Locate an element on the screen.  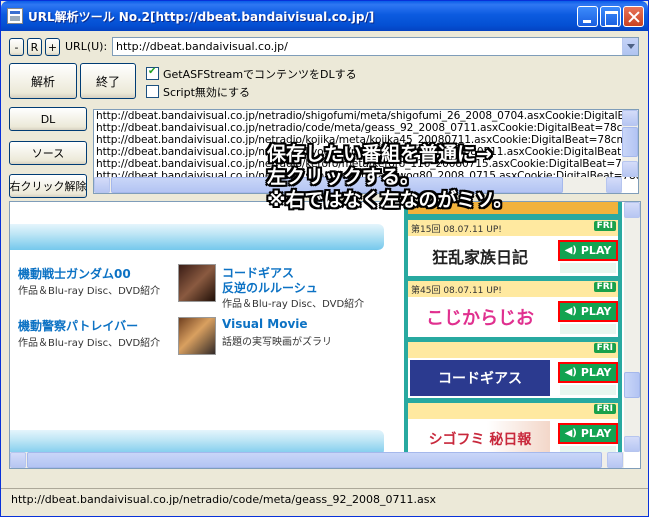
visual-movie-thumbnail is located at coordinates (197, 336).